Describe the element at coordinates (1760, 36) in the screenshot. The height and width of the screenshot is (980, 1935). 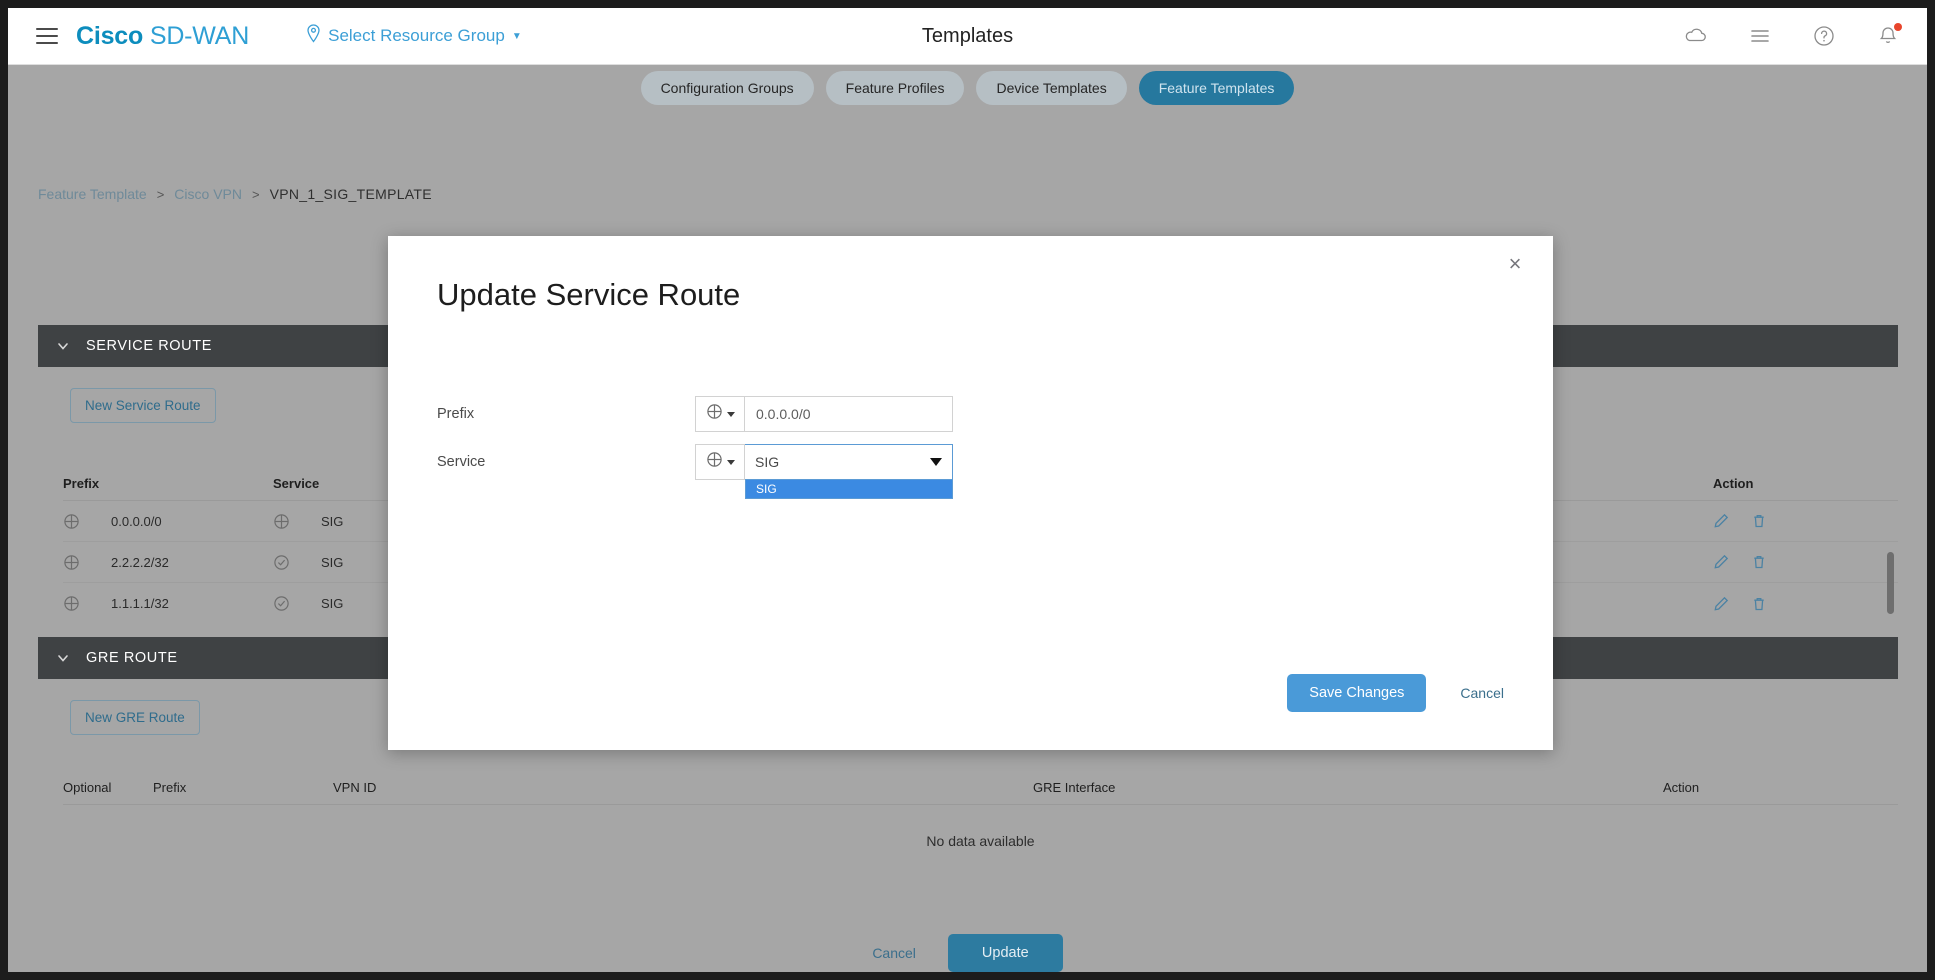
I see `list-icon` at that location.